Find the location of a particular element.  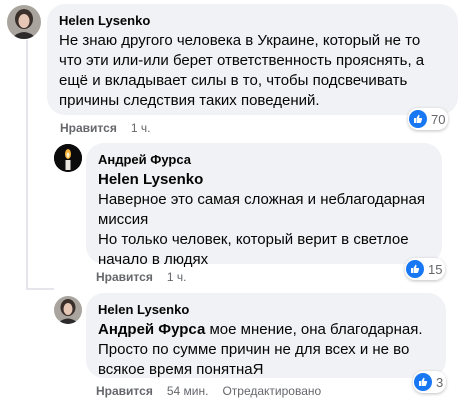

thread-line is located at coordinates (27, 165).